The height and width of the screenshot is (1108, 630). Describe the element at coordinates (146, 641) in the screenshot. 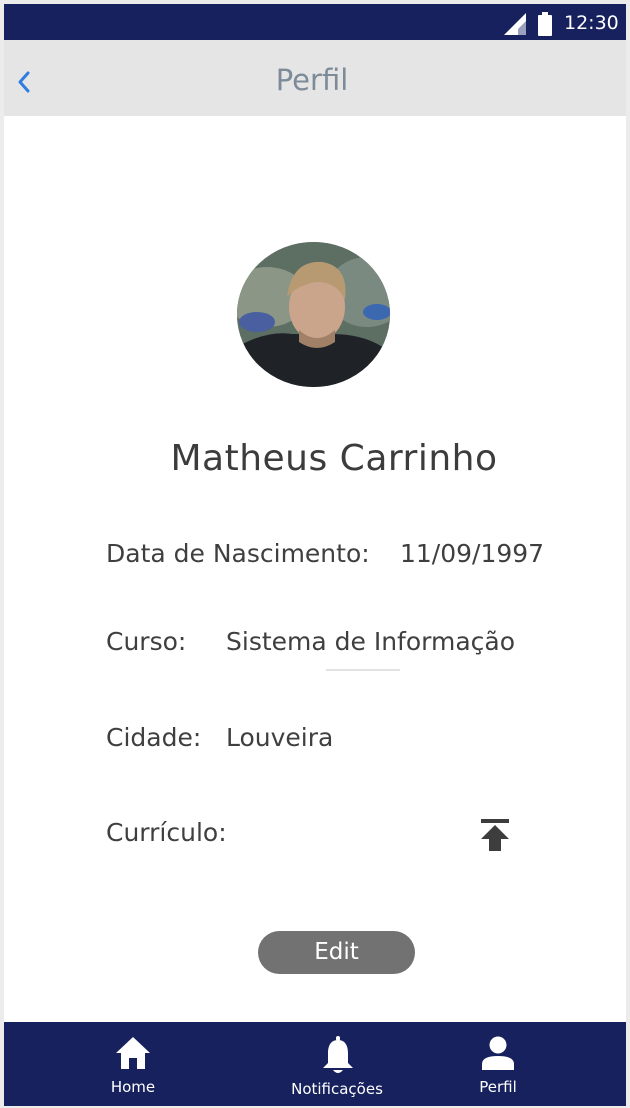

I see `course-label: Curso:` at that location.